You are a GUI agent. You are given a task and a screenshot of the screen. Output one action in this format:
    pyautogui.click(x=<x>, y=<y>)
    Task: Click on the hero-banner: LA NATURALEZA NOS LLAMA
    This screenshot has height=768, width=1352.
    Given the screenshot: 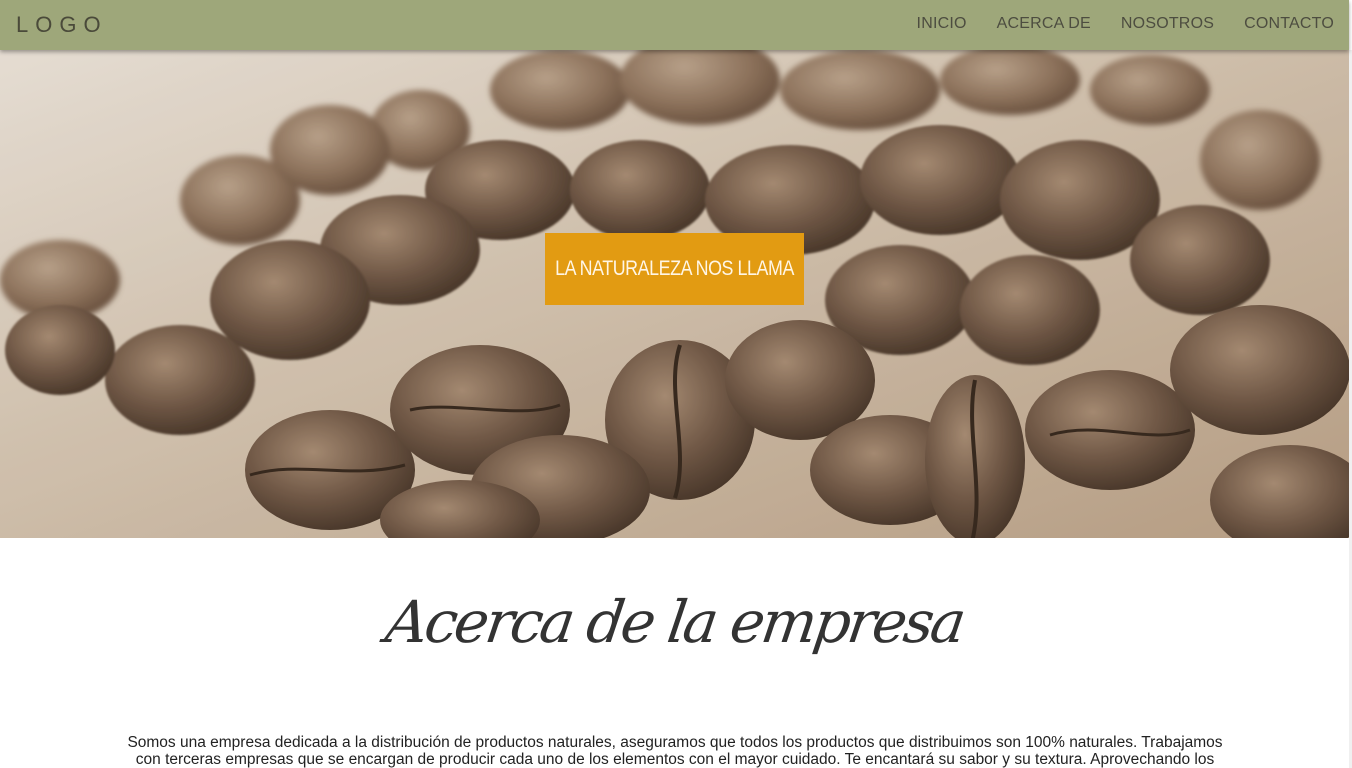 What is the action you would take?
    pyautogui.click(x=674, y=269)
    